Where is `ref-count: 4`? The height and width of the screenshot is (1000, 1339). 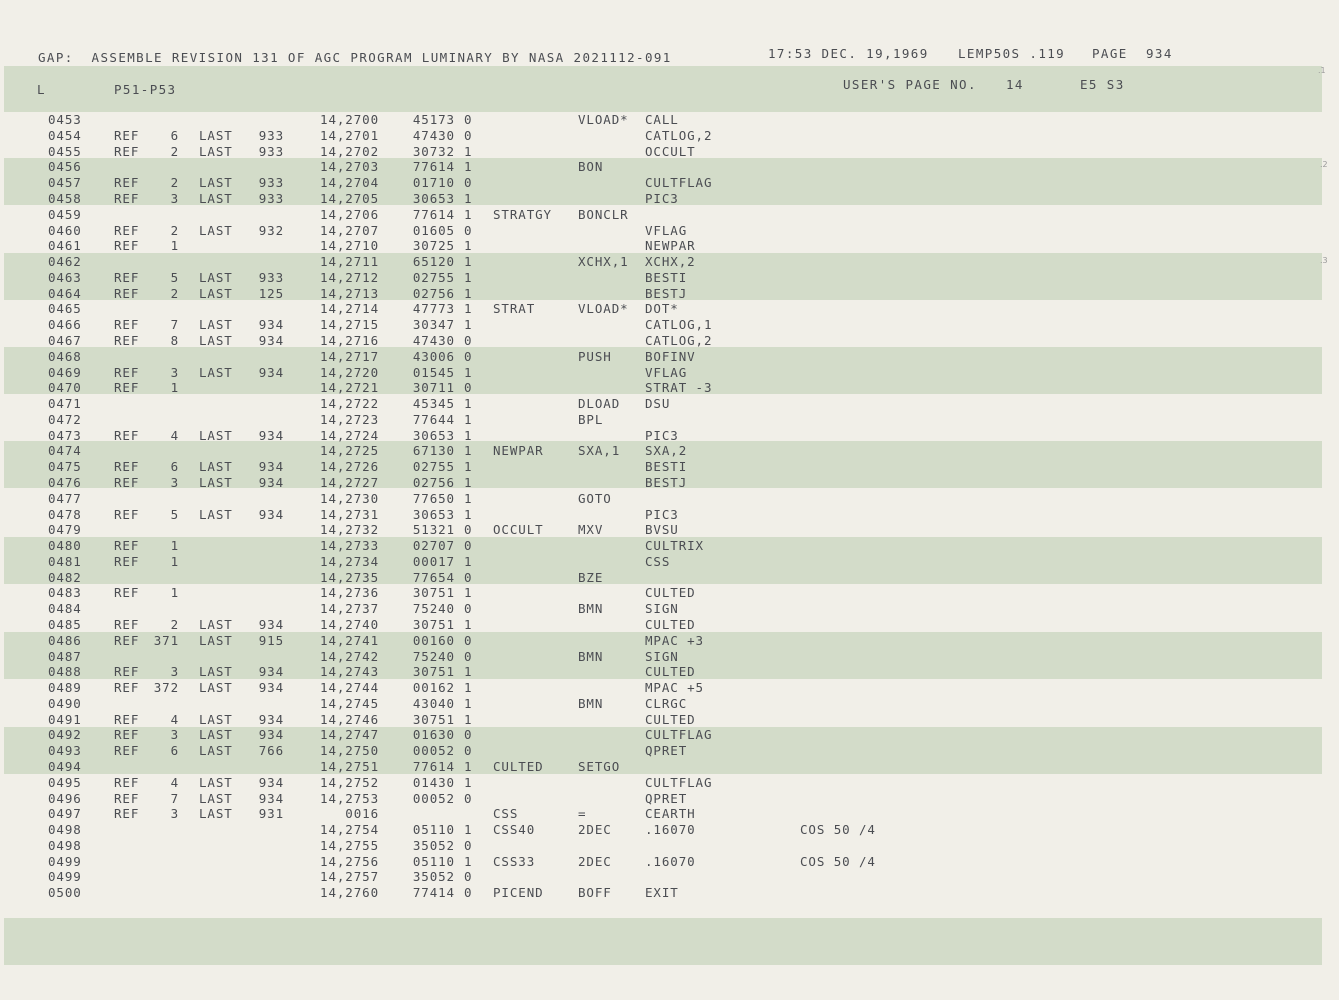 ref-count: 4 is located at coordinates (174, 435).